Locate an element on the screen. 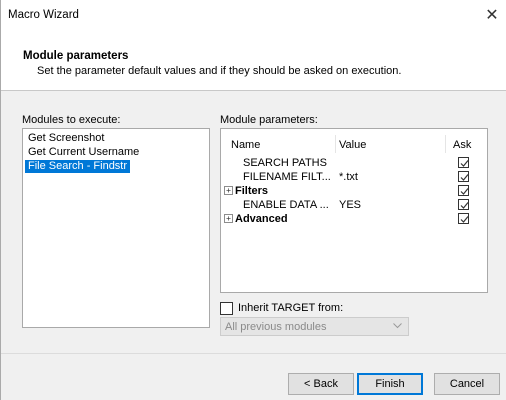 This screenshot has width=506, height=400. param-row-filename-filter: FILENAME FILT... *.txt is located at coordinates (354, 177).